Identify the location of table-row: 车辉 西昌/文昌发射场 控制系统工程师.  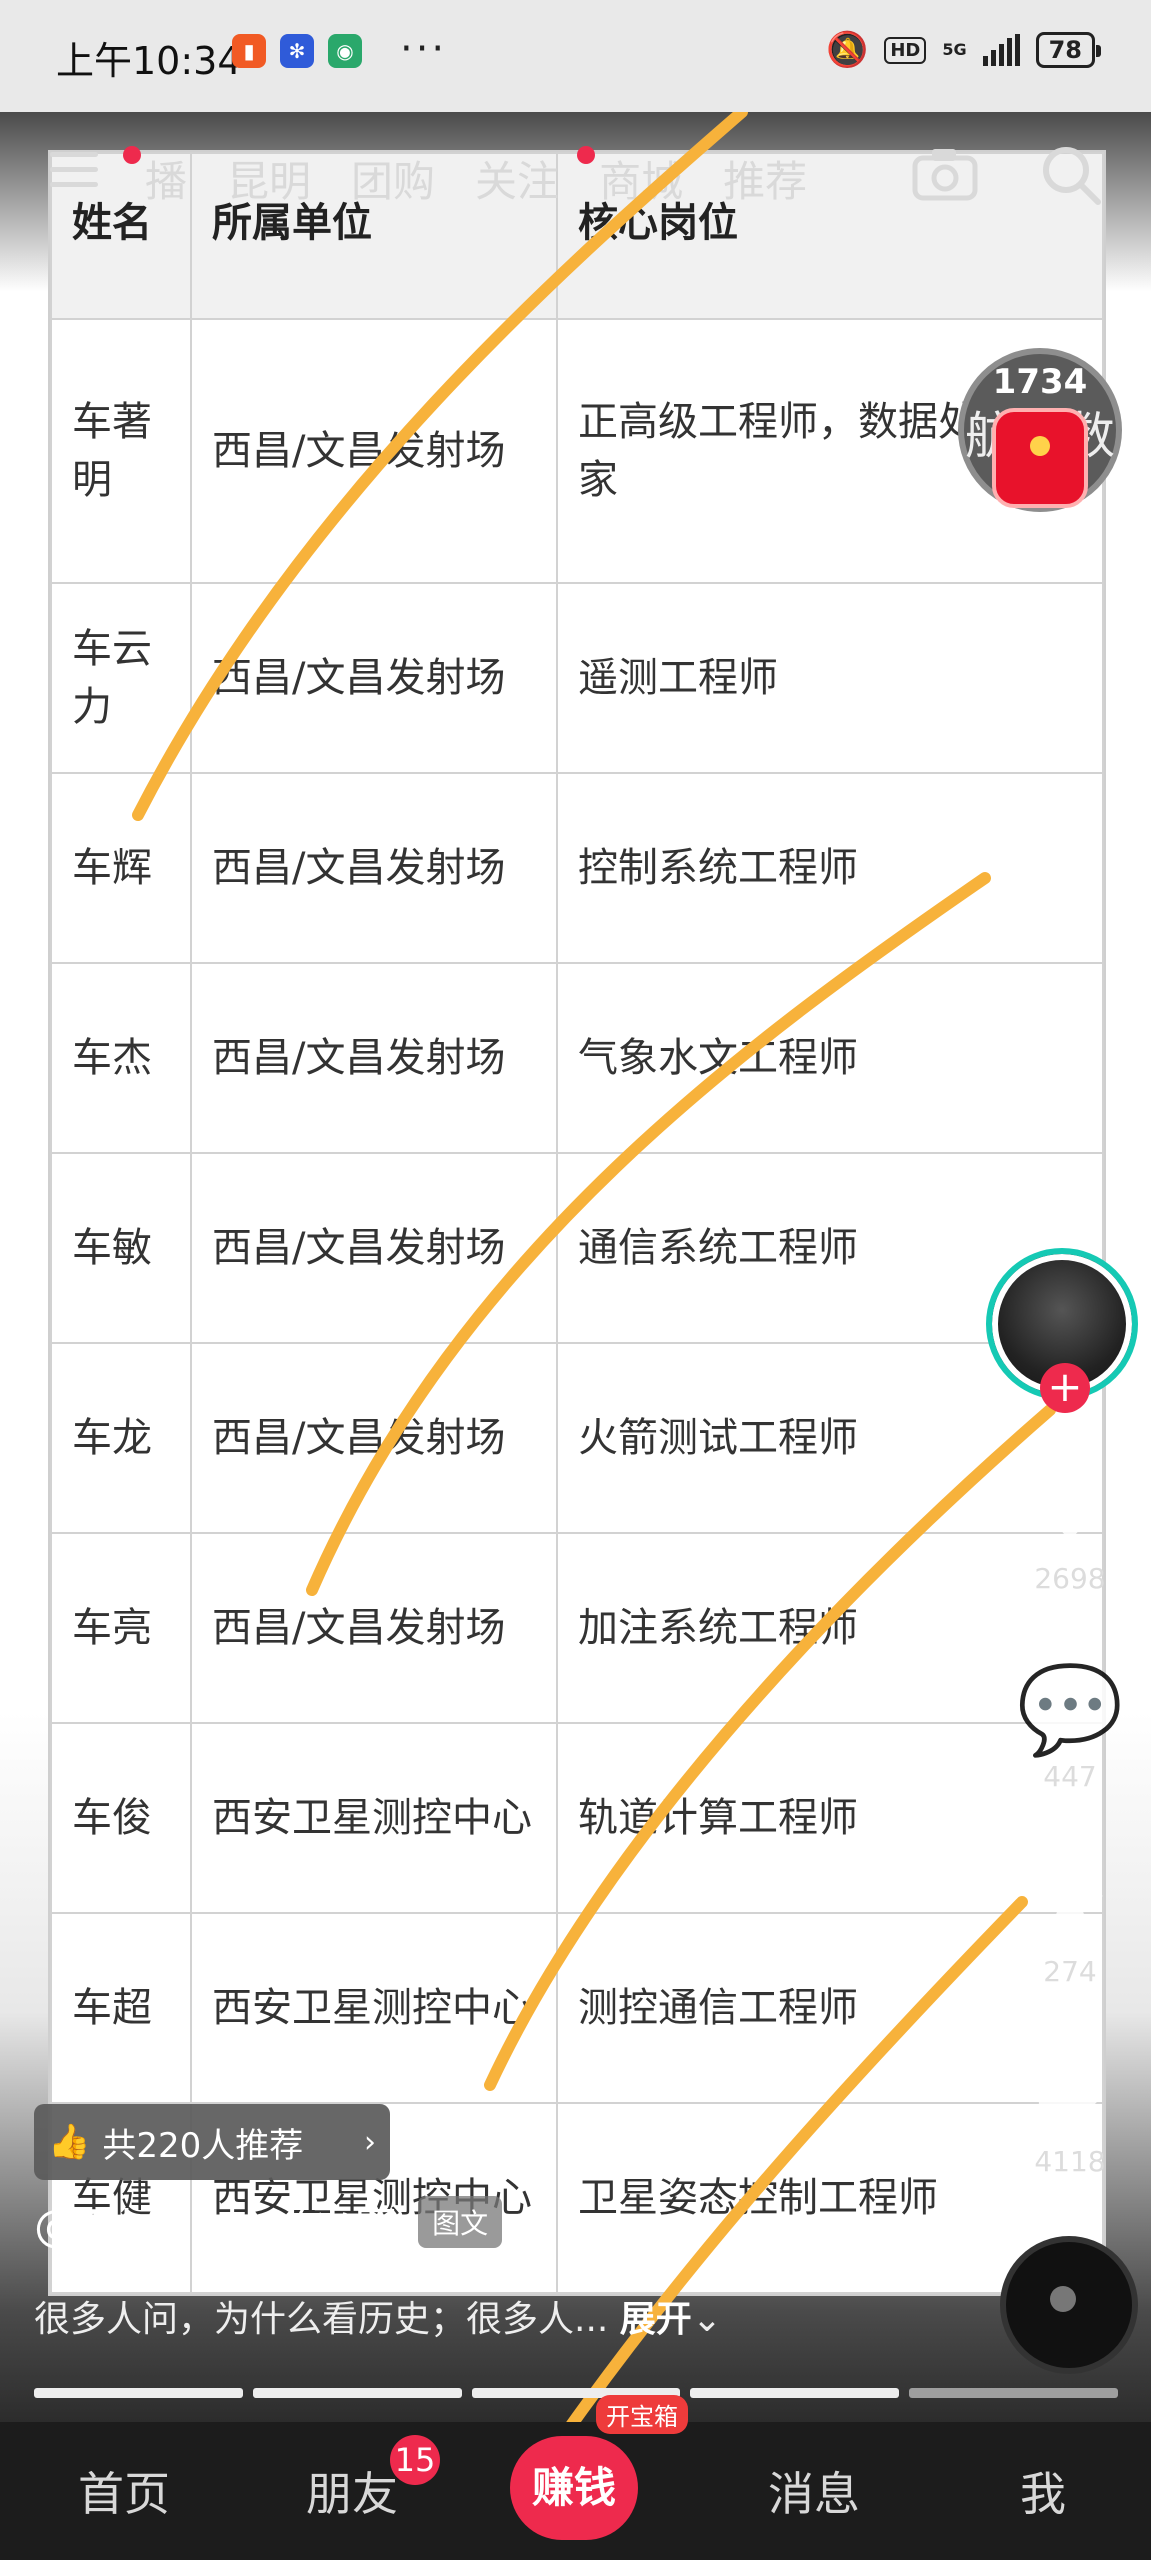
(577, 868).